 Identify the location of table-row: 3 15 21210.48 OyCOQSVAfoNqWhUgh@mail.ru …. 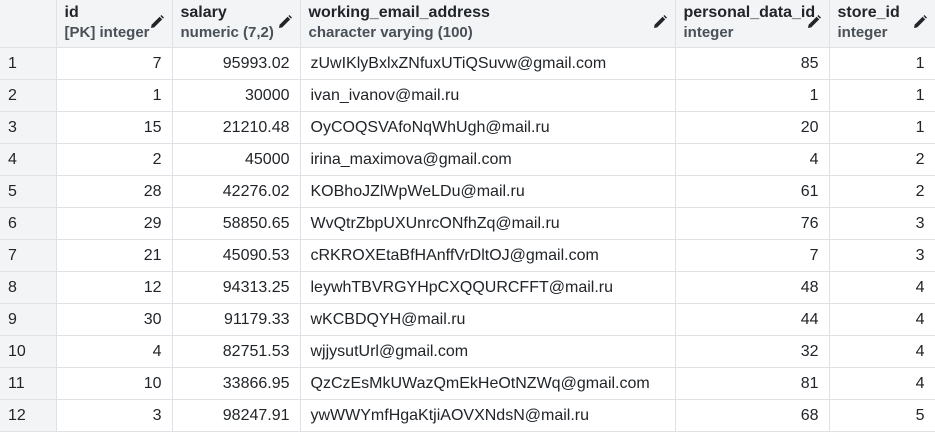
(467, 127).